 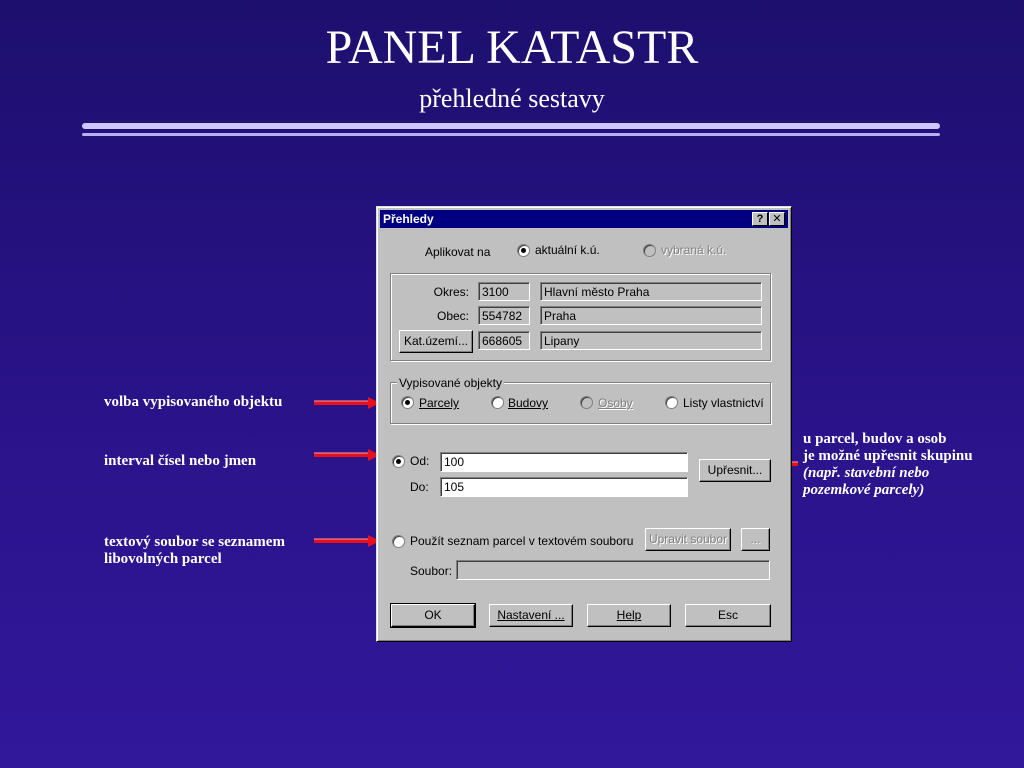 I want to click on use-list-radio, so click(x=398, y=541).